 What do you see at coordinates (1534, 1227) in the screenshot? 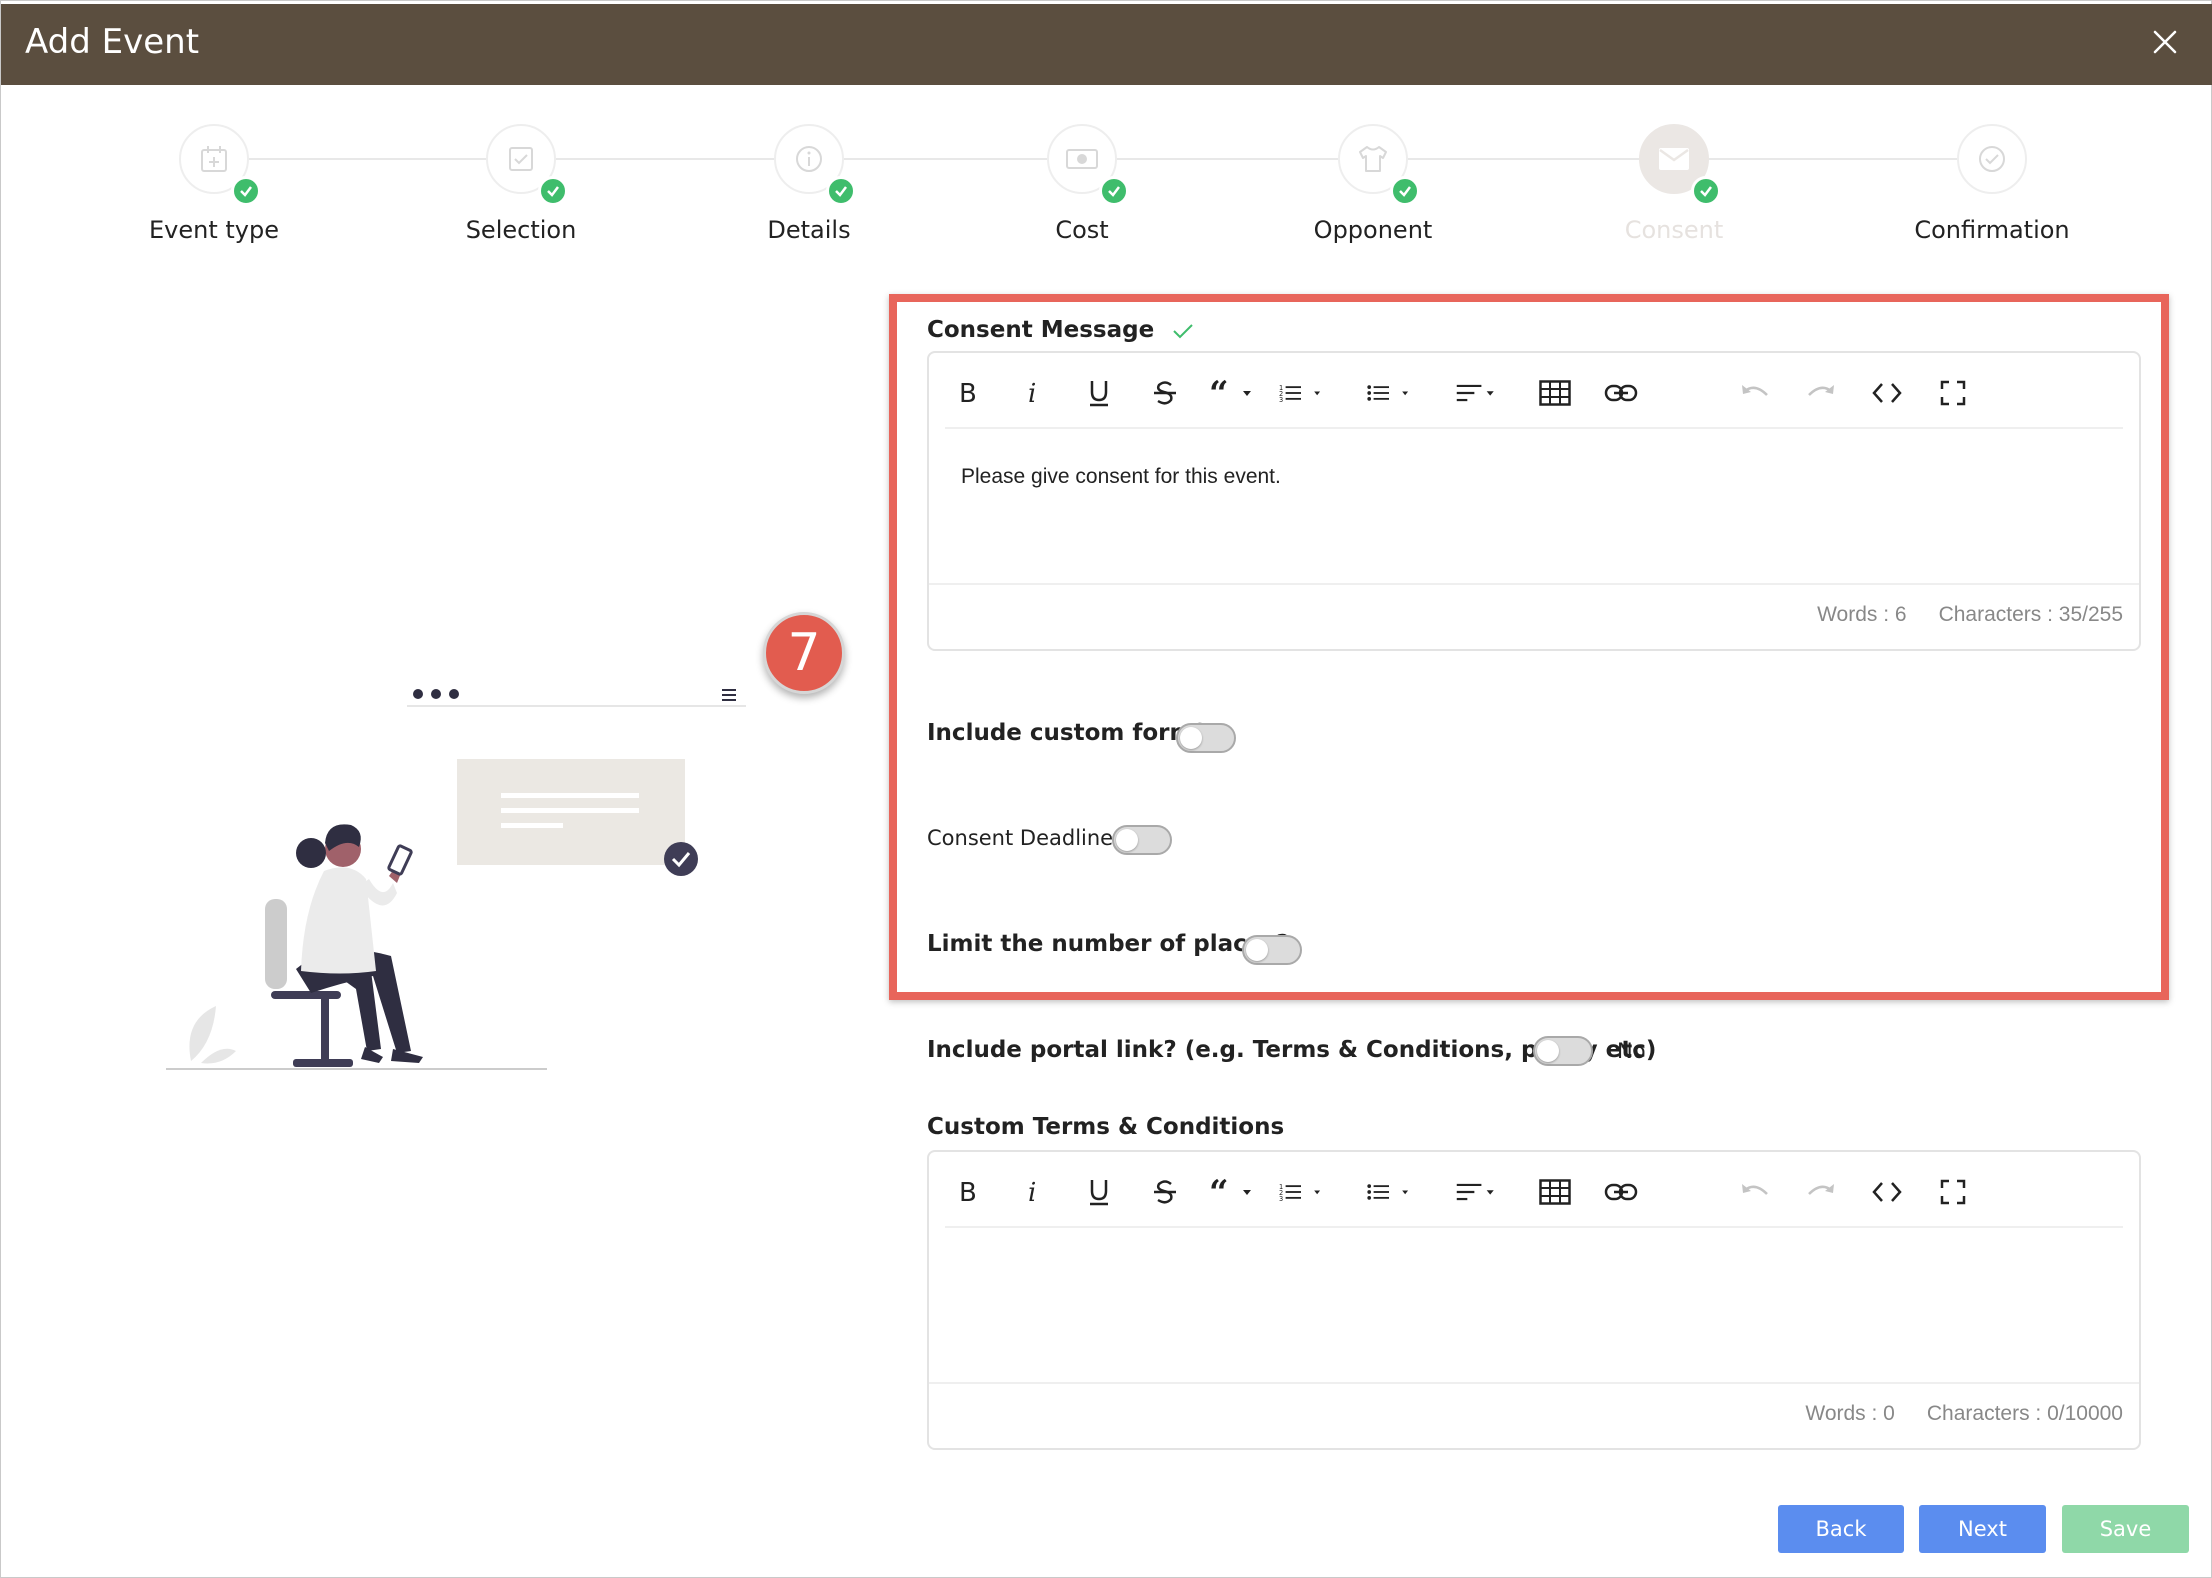
I see `toolbar-divider` at bounding box center [1534, 1227].